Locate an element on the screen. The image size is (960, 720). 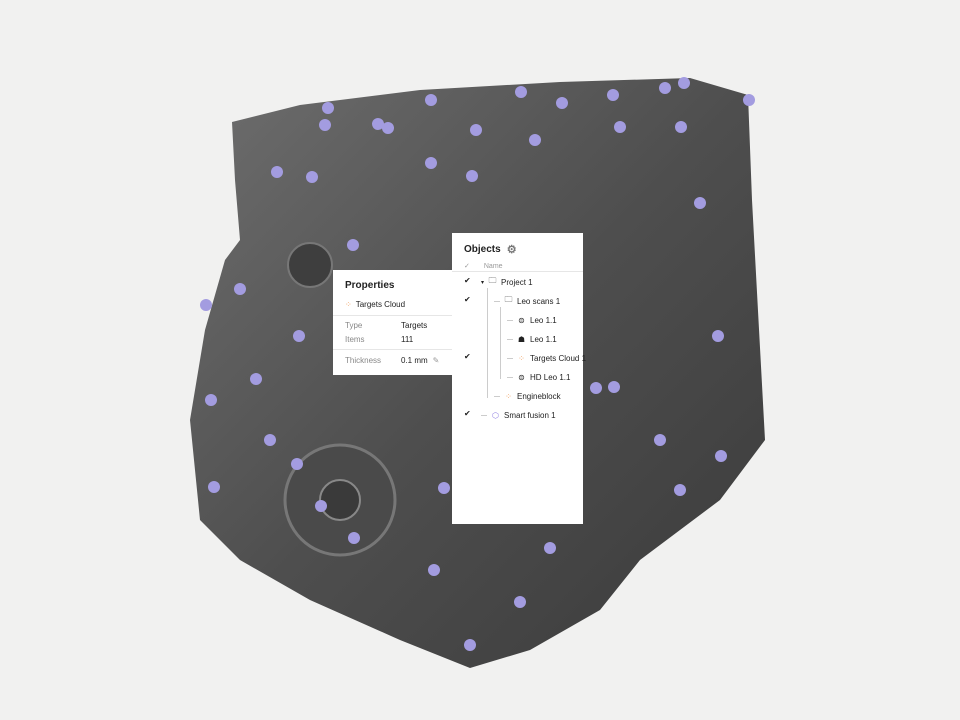
tree-item: ⬡ Smart fusion 1 is located at coordinates (518, 415).